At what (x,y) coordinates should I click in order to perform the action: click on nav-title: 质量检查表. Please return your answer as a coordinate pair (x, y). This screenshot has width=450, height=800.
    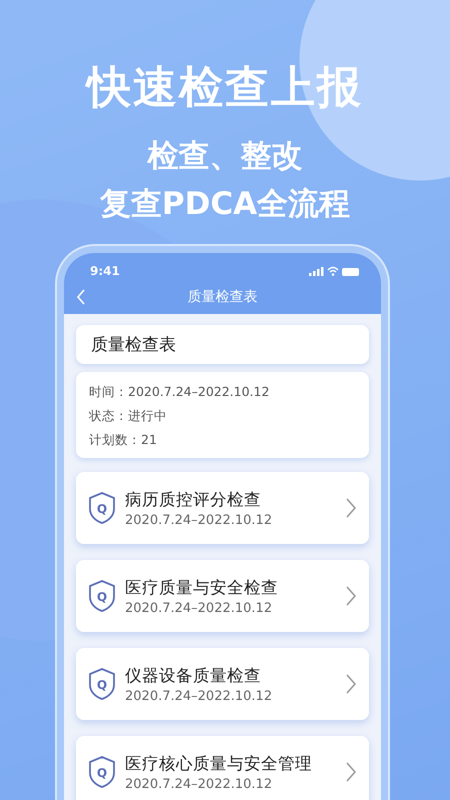
    Looking at the image, I should click on (223, 297).